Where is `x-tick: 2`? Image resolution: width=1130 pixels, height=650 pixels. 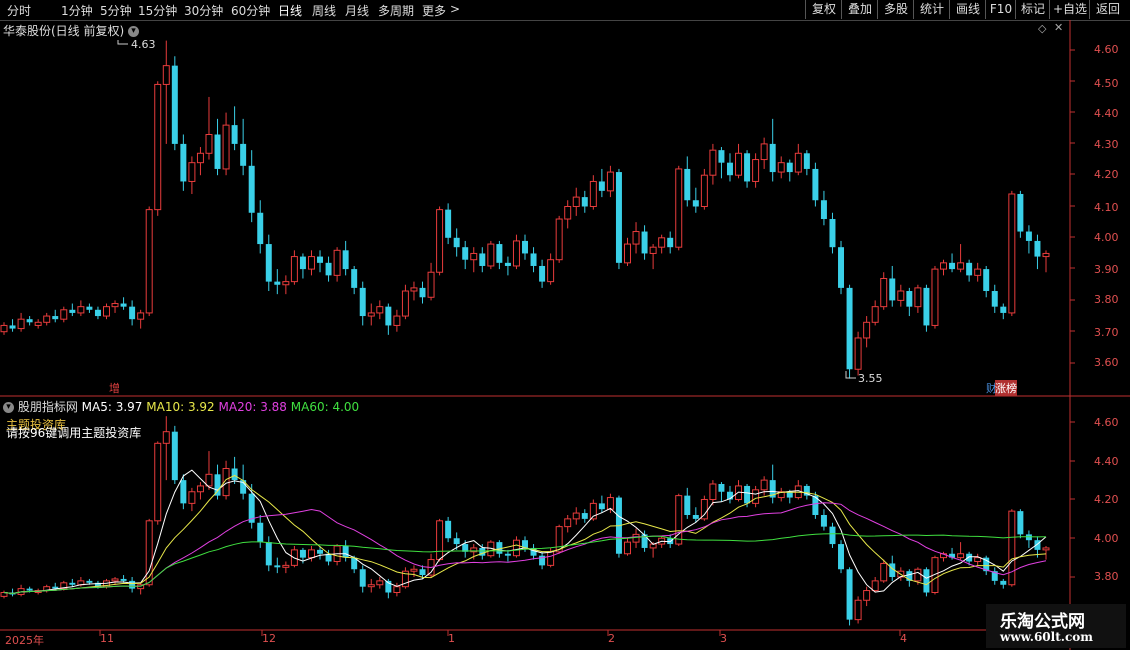
x-tick: 2 is located at coordinates (611, 638).